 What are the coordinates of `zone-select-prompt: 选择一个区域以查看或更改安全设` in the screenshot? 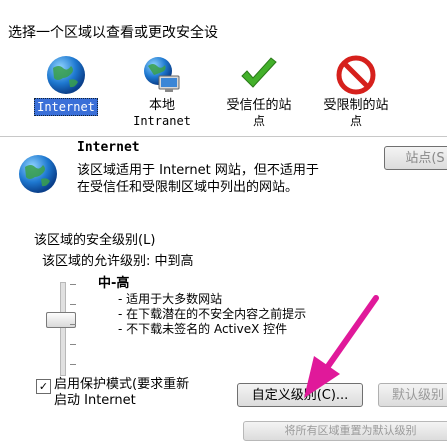 It's located at (113, 33).